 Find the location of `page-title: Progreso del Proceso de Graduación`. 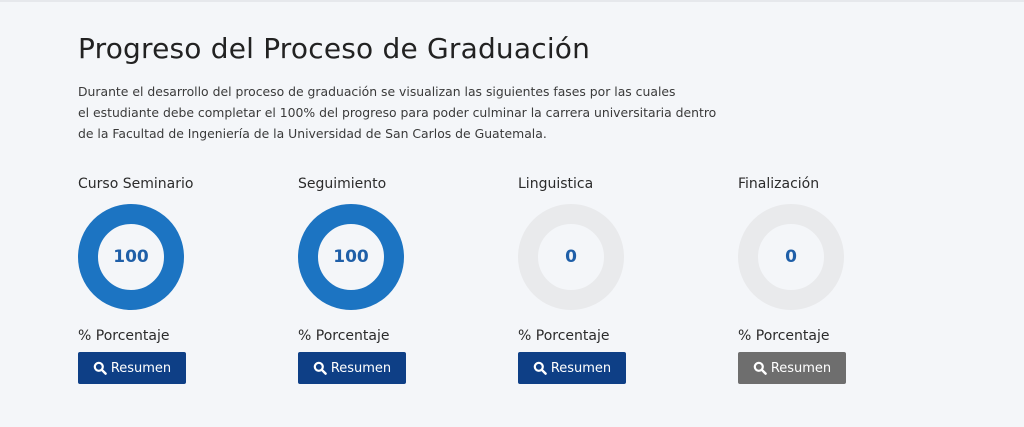

page-title: Progreso del Proceso de Graduación is located at coordinates (334, 48).